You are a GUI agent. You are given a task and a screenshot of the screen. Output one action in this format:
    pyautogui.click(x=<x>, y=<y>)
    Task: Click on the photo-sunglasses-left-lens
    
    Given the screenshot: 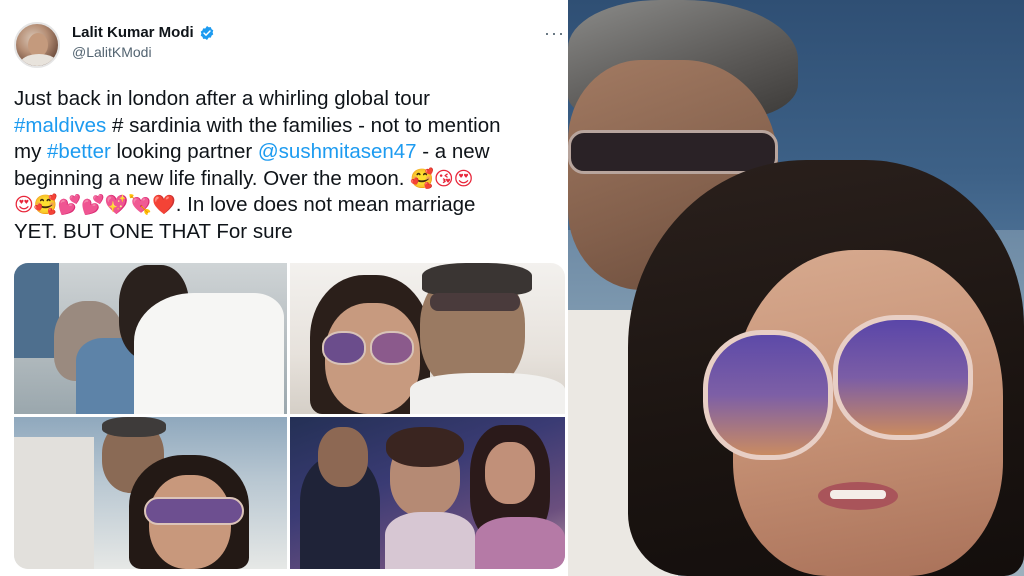 What is the action you would take?
    pyautogui.click(x=768, y=395)
    